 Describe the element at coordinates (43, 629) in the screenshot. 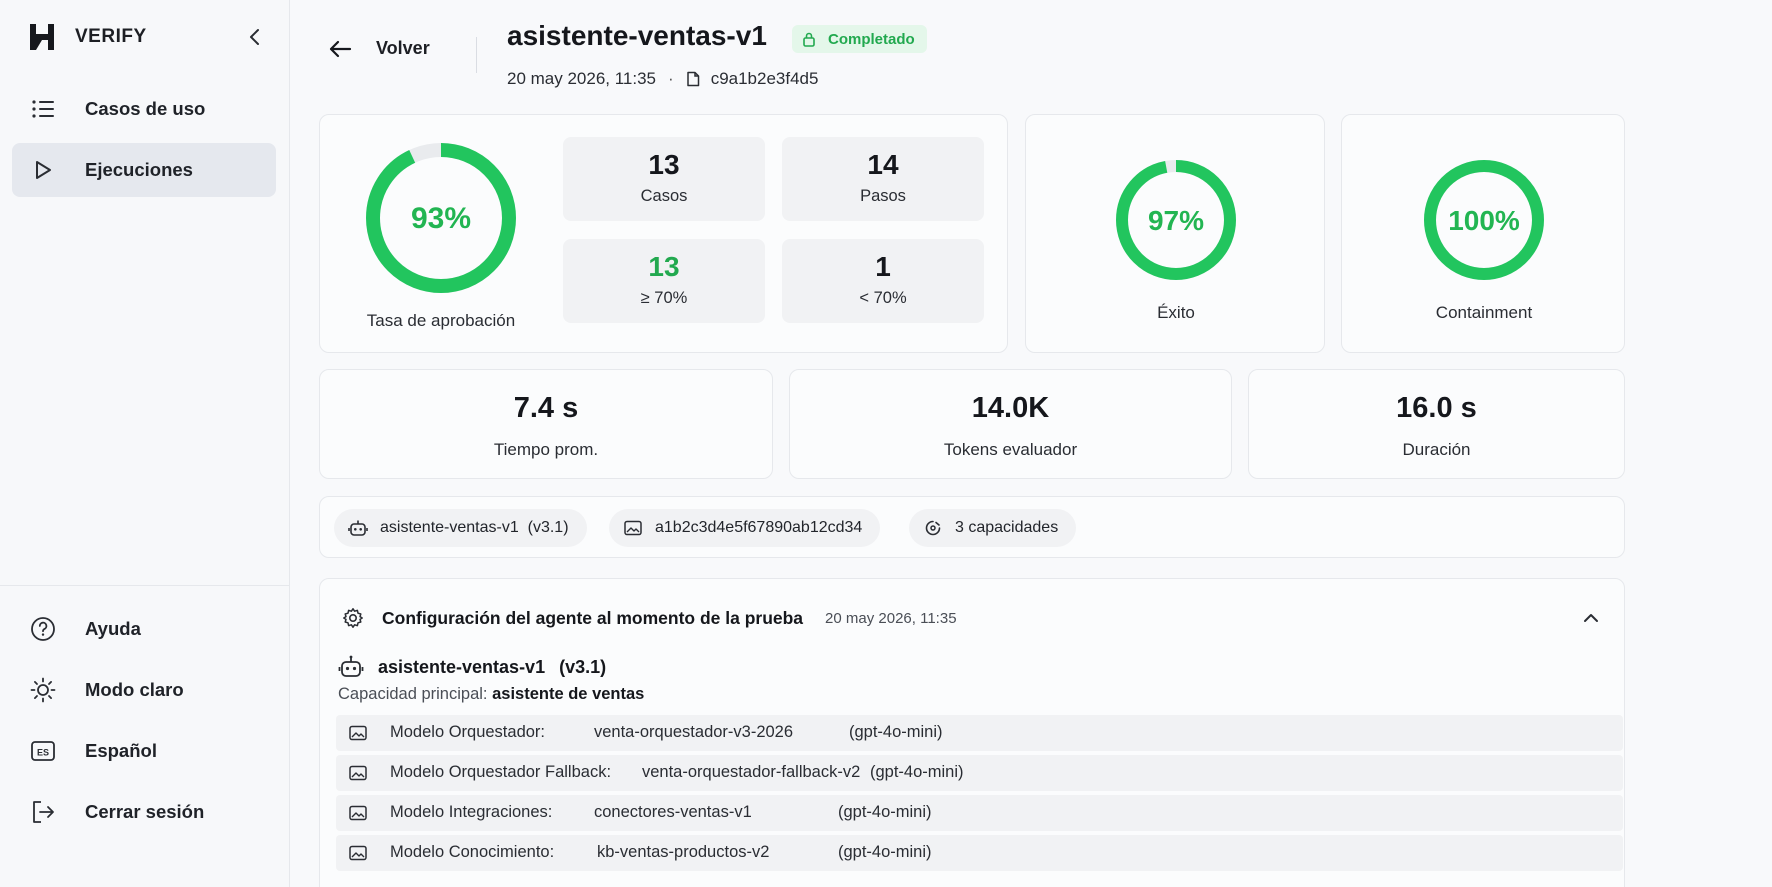

I see `help-icon` at that location.